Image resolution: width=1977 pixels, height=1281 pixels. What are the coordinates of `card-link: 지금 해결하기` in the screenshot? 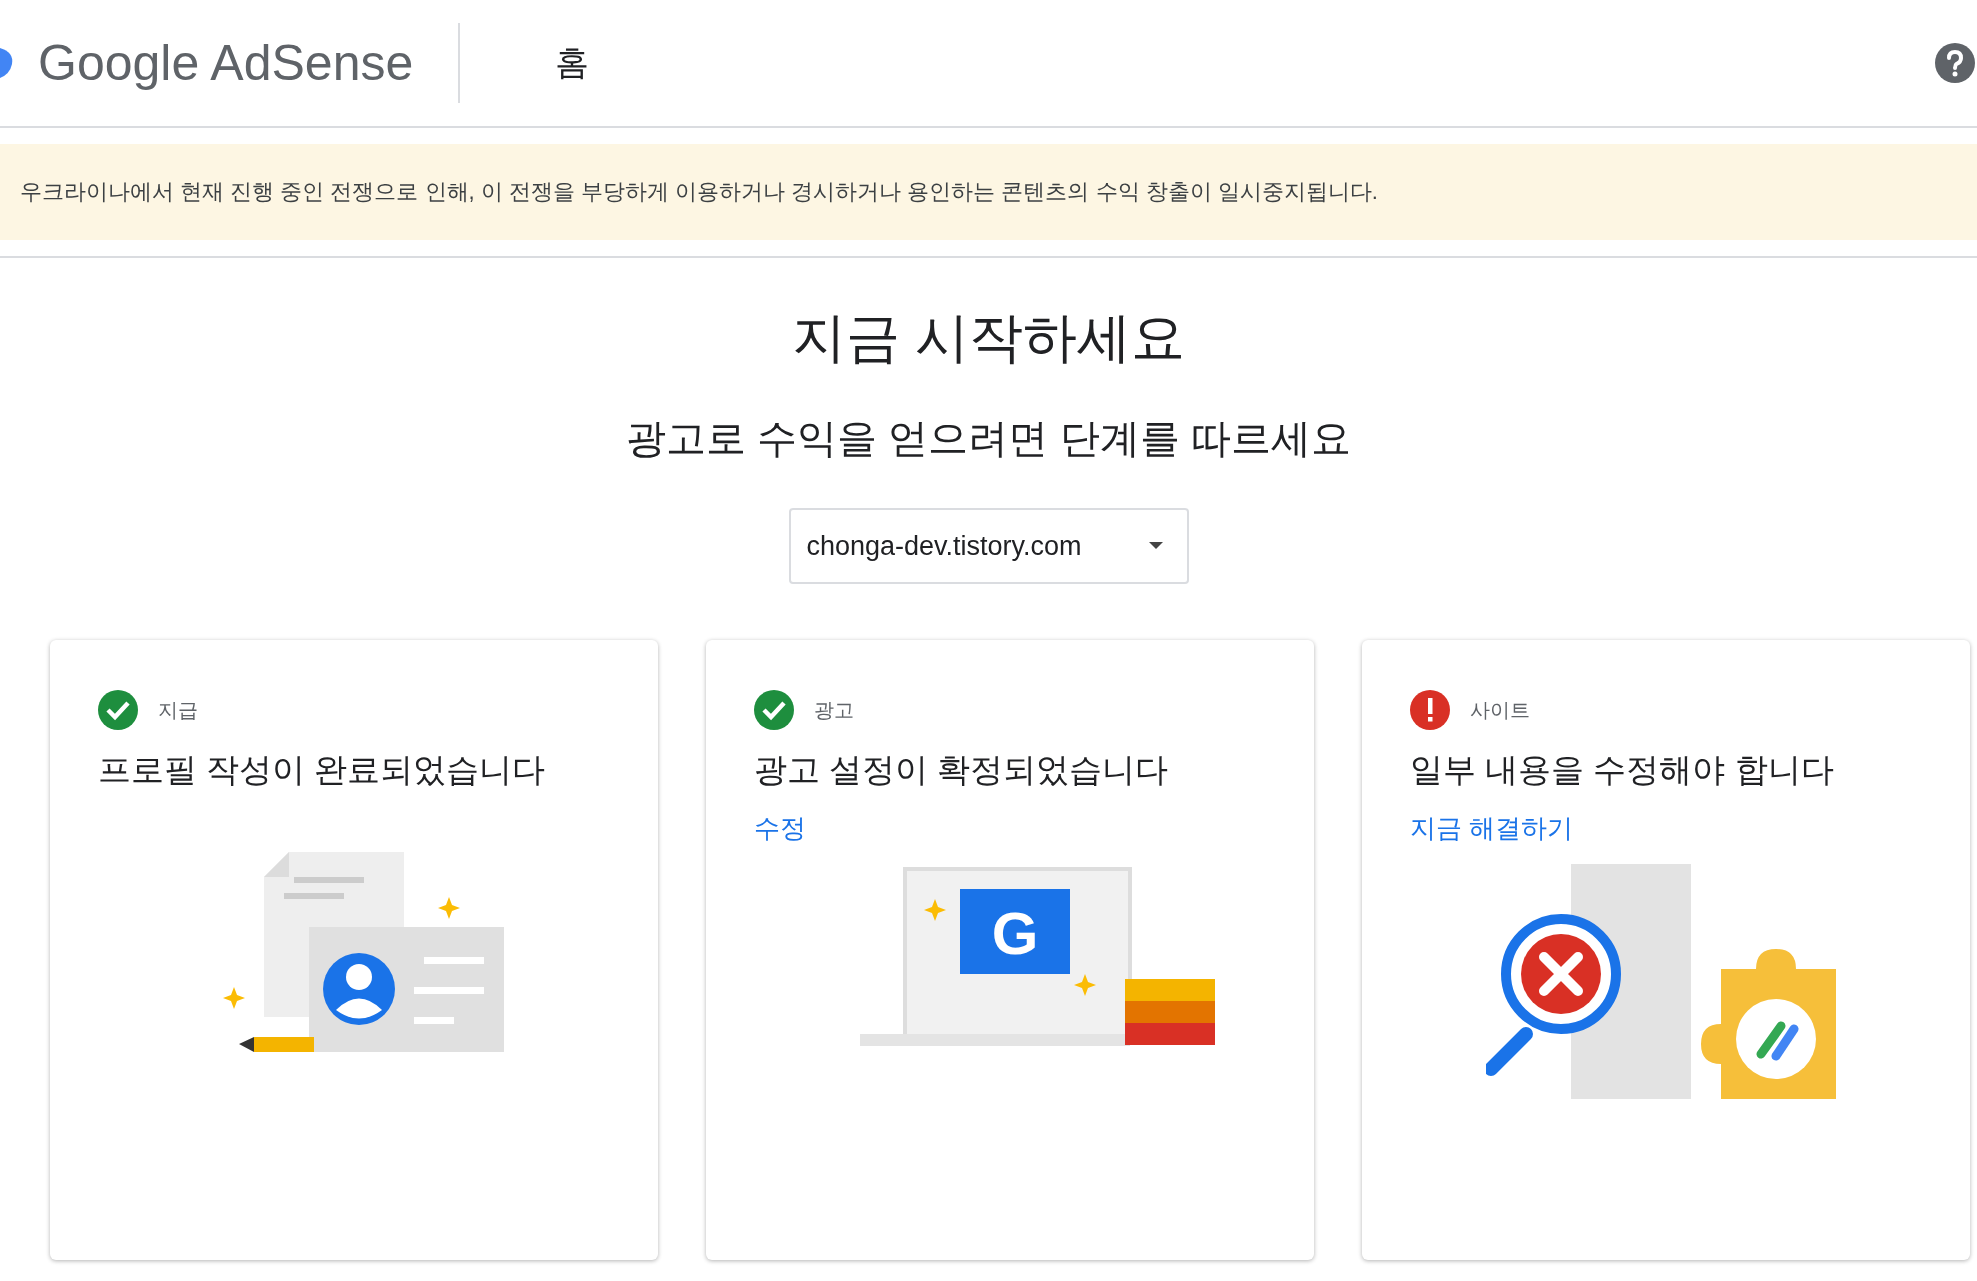 It's located at (1492, 828).